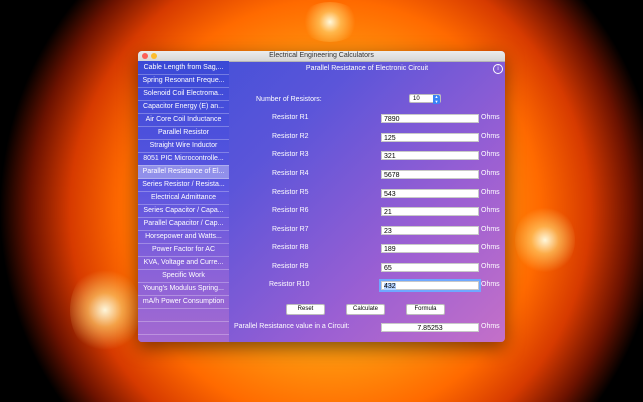 The image size is (643, 402). What do you see at coordinates (430, 285) in the screenshot?
I see `resistor-r10-input: 432` at bounding box center [430, 285].